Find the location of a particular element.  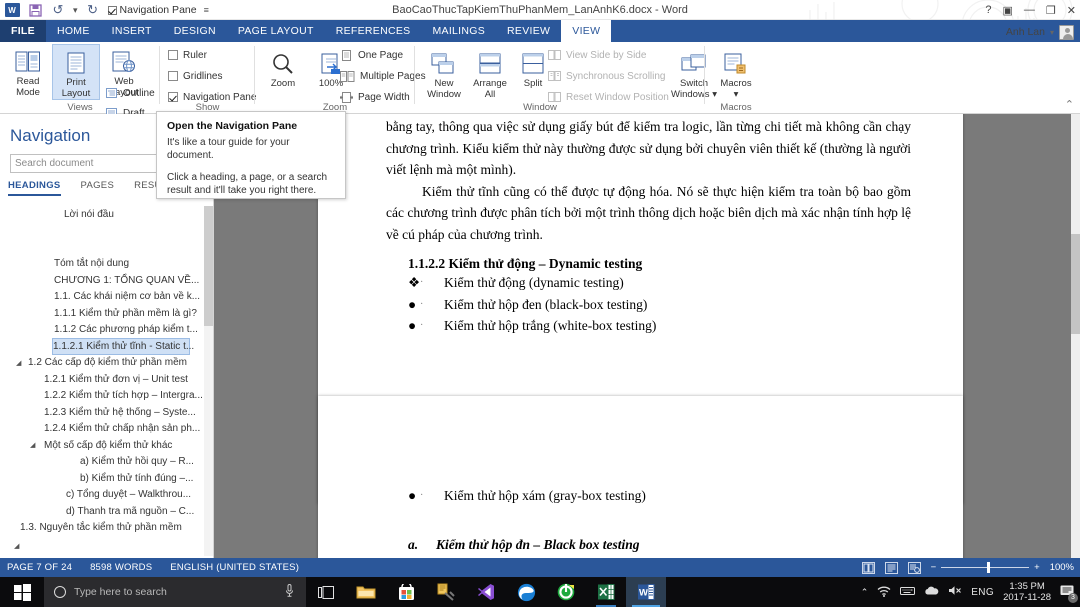

zoom-level-label: 100% is located at coordinates (1062, 567).